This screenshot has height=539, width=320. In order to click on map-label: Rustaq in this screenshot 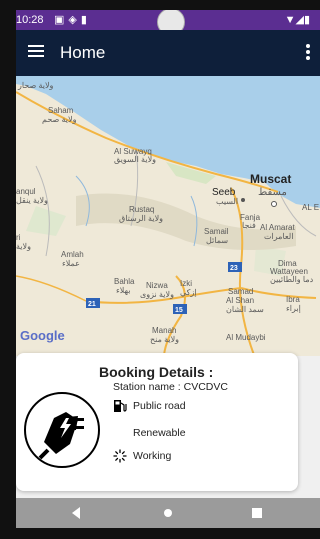, I will do `click(141, 209)`.